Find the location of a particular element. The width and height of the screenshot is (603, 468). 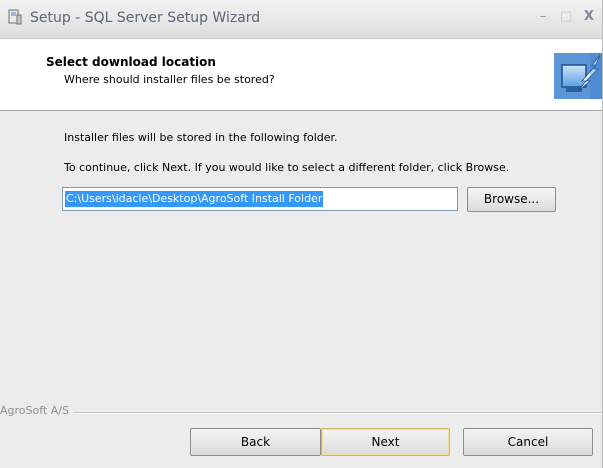

next-button: Next is located at coordinates (385, 442).